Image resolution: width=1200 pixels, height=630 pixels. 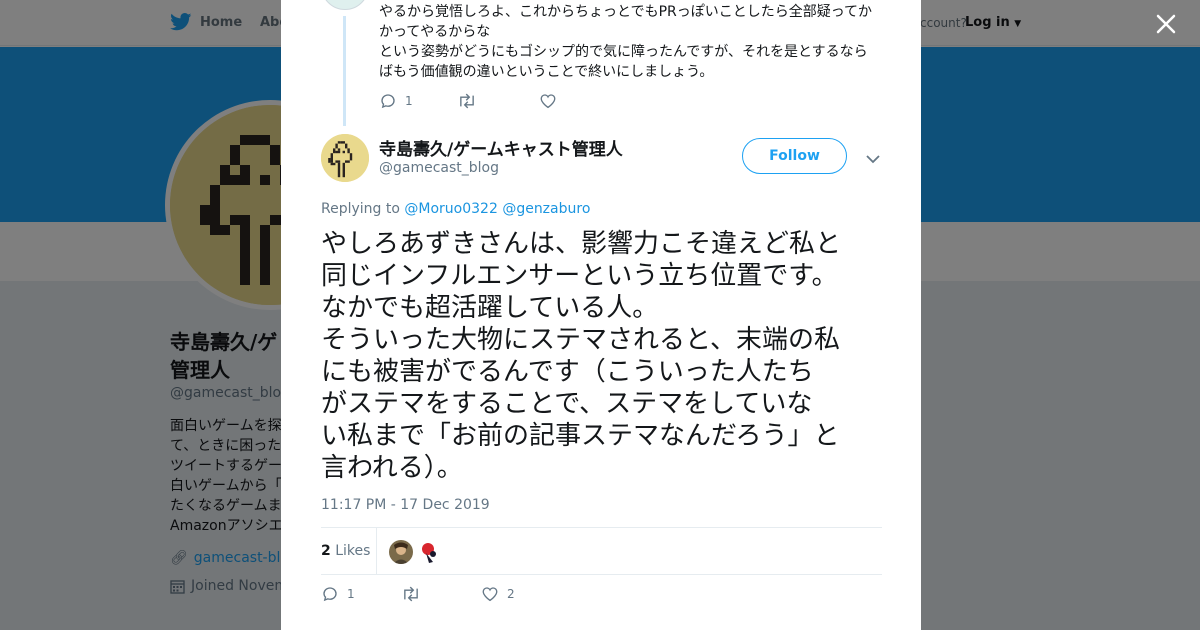 I want to click on tweet-stats: 2 Likes, so click(x=601, y=551).